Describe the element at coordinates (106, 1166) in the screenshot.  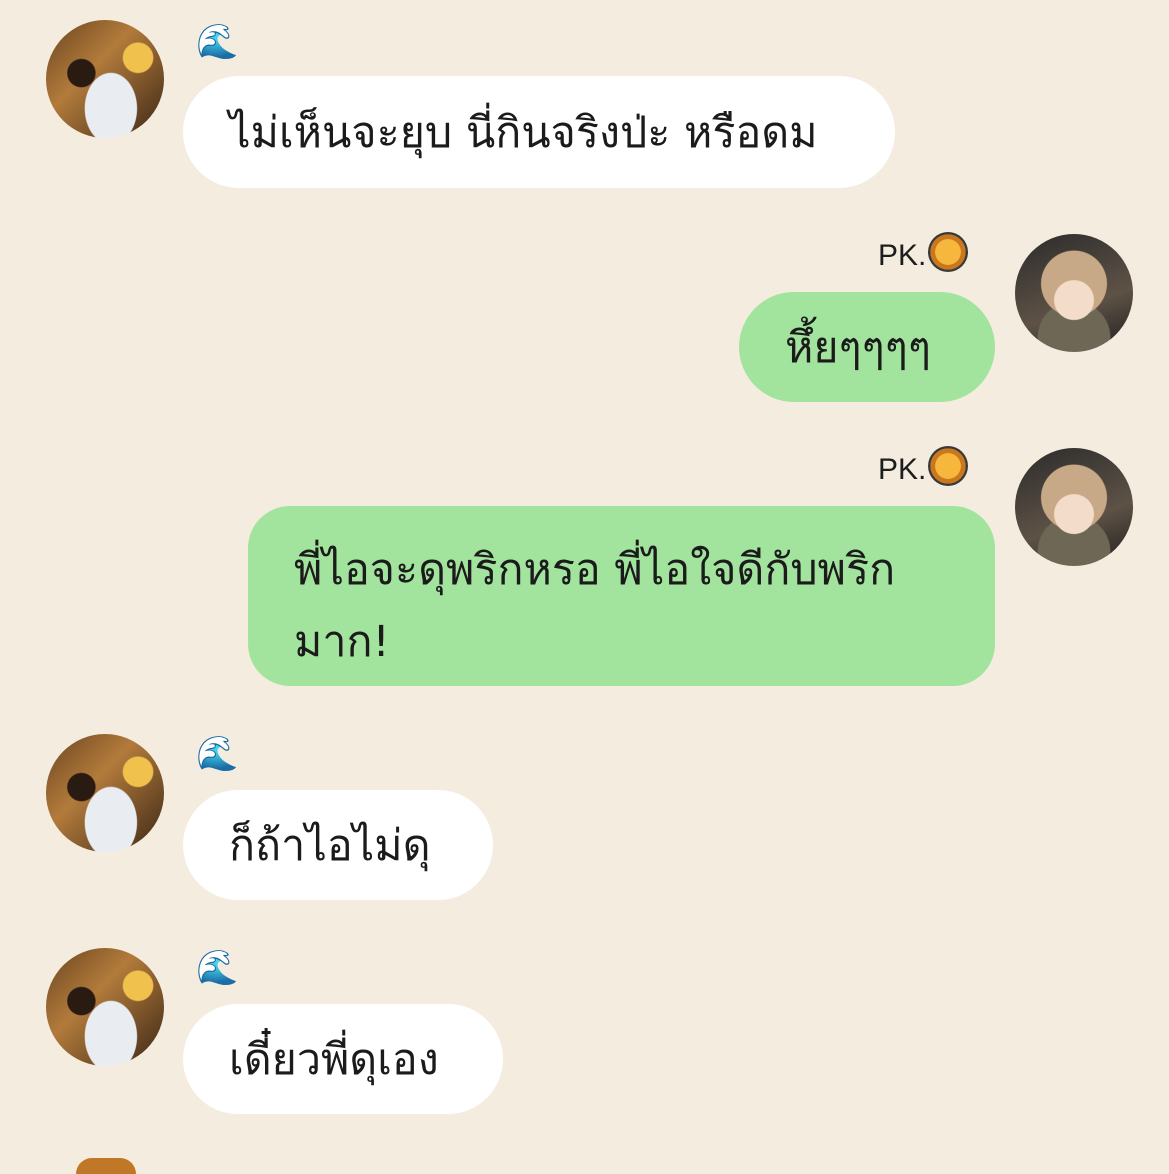
I see `contact-avatar-partial` at that location.